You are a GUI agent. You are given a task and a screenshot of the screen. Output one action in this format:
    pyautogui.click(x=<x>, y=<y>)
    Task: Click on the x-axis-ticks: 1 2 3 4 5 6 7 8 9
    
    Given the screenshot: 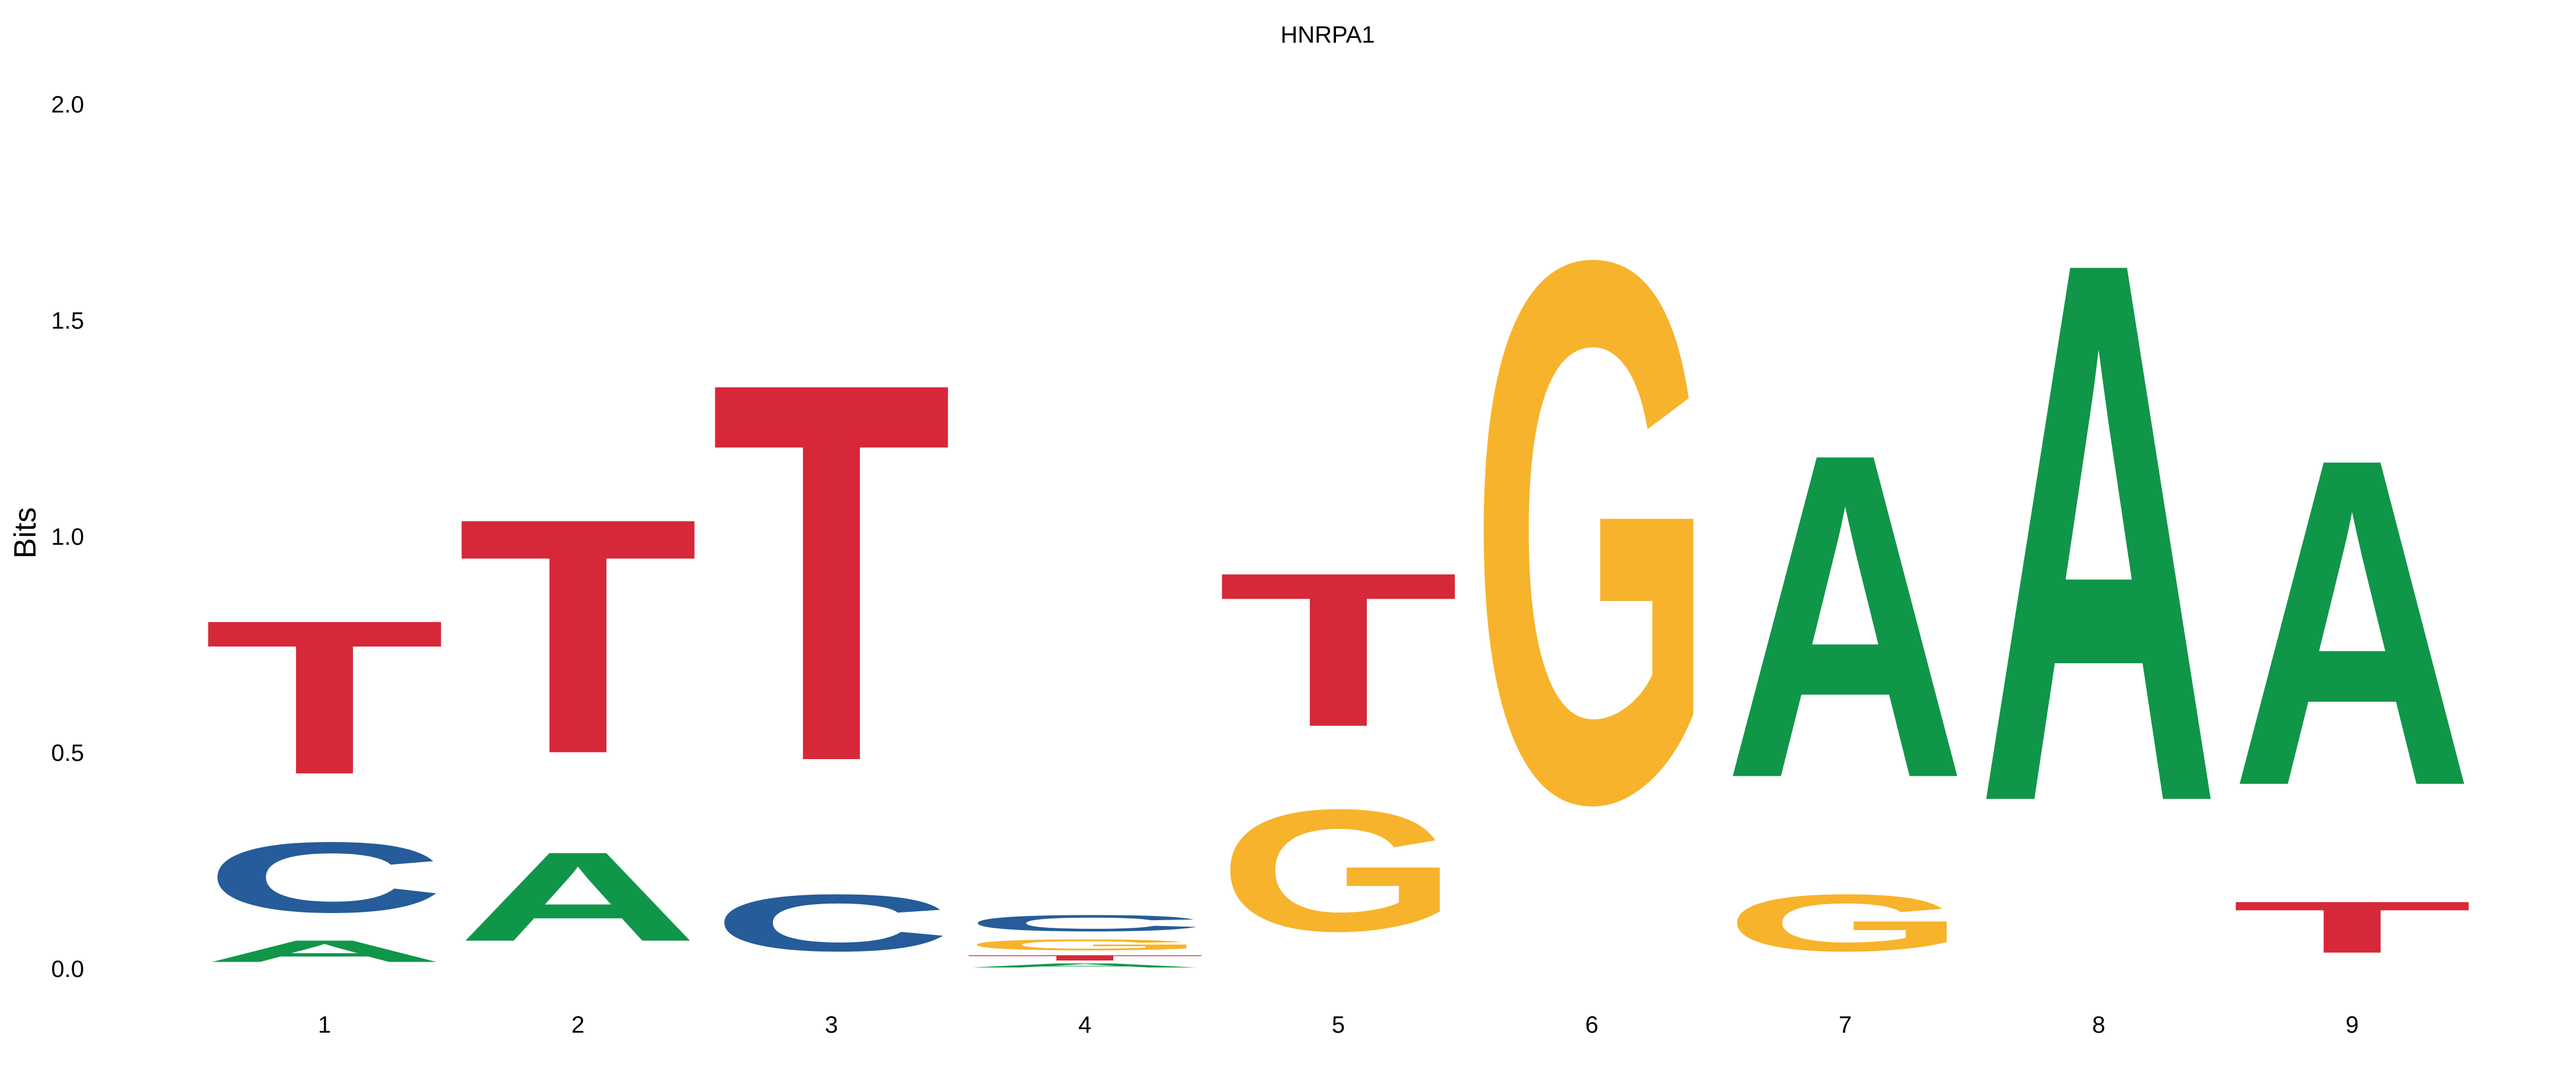 What is the action you would take?
    pyautogui.click(x=1338, y=1025)
    